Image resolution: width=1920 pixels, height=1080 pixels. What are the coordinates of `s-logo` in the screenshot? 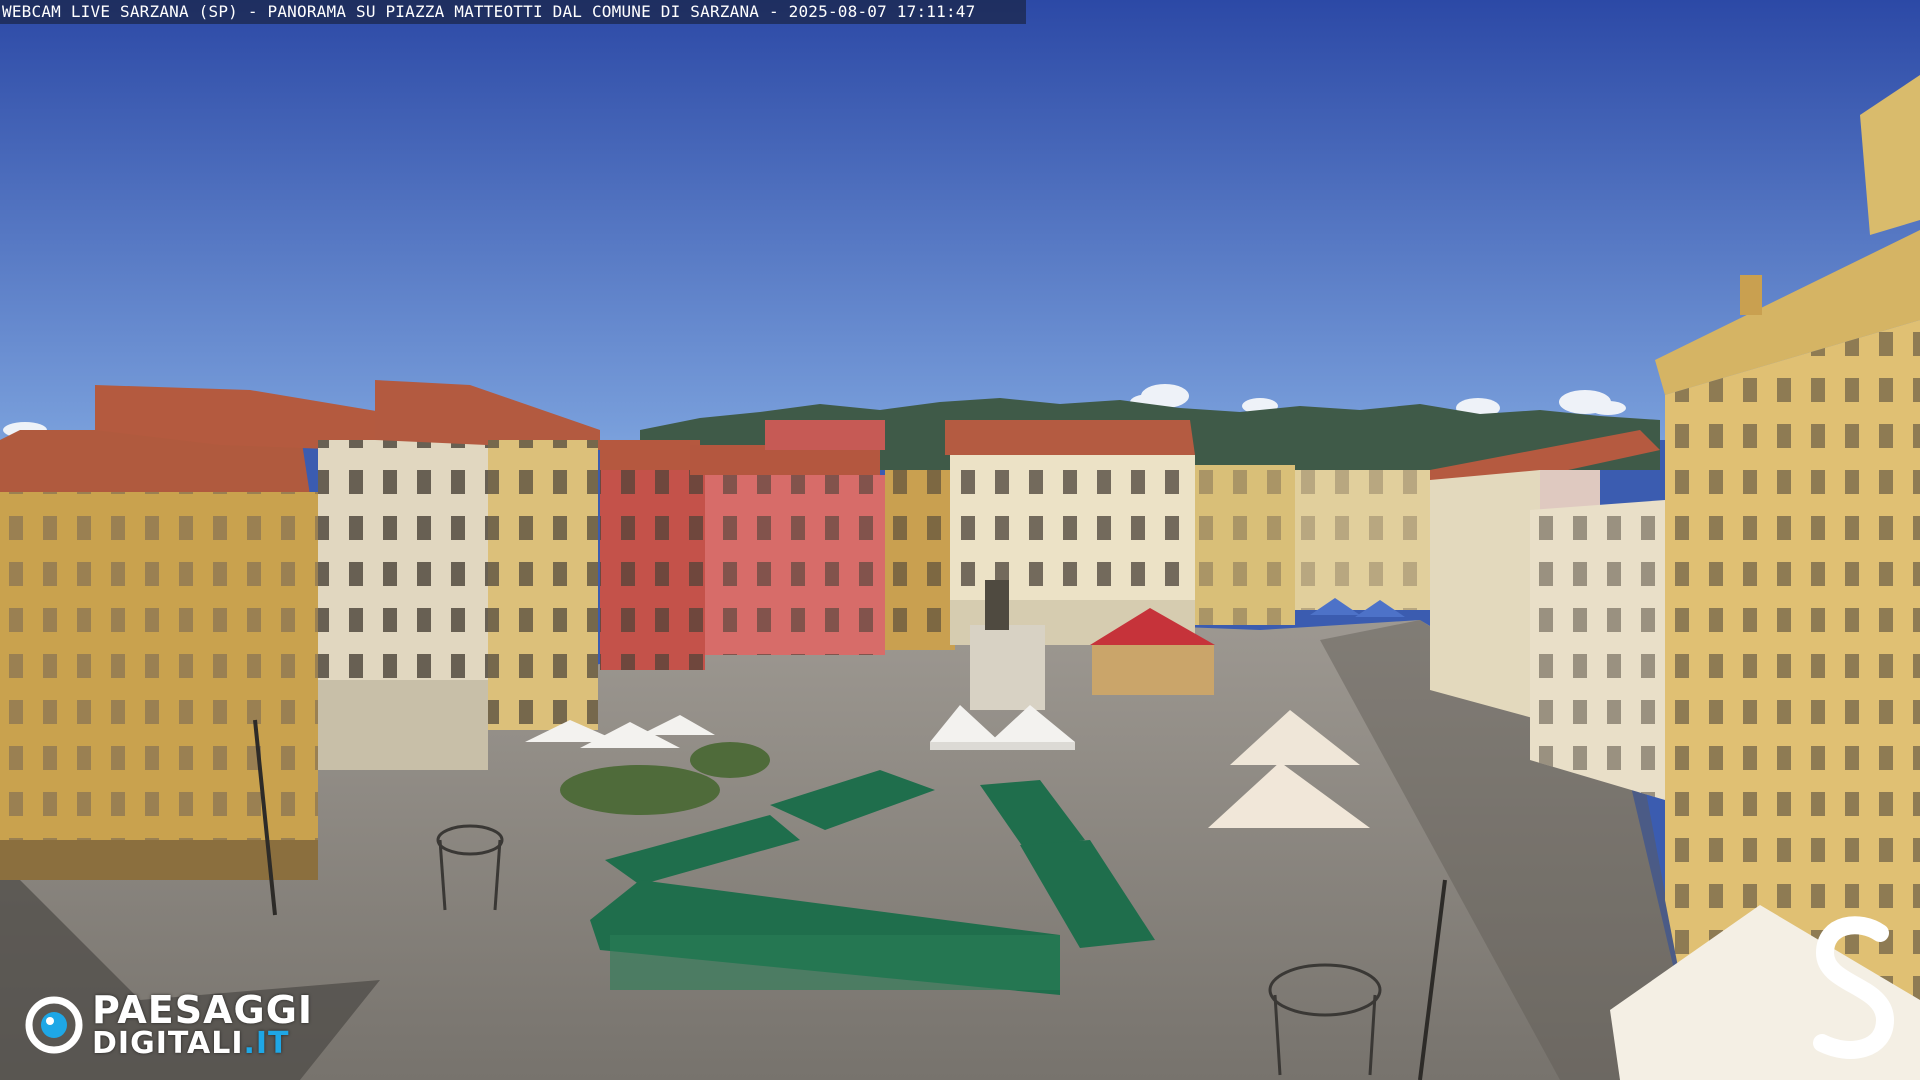 It's located at (1854, 987).